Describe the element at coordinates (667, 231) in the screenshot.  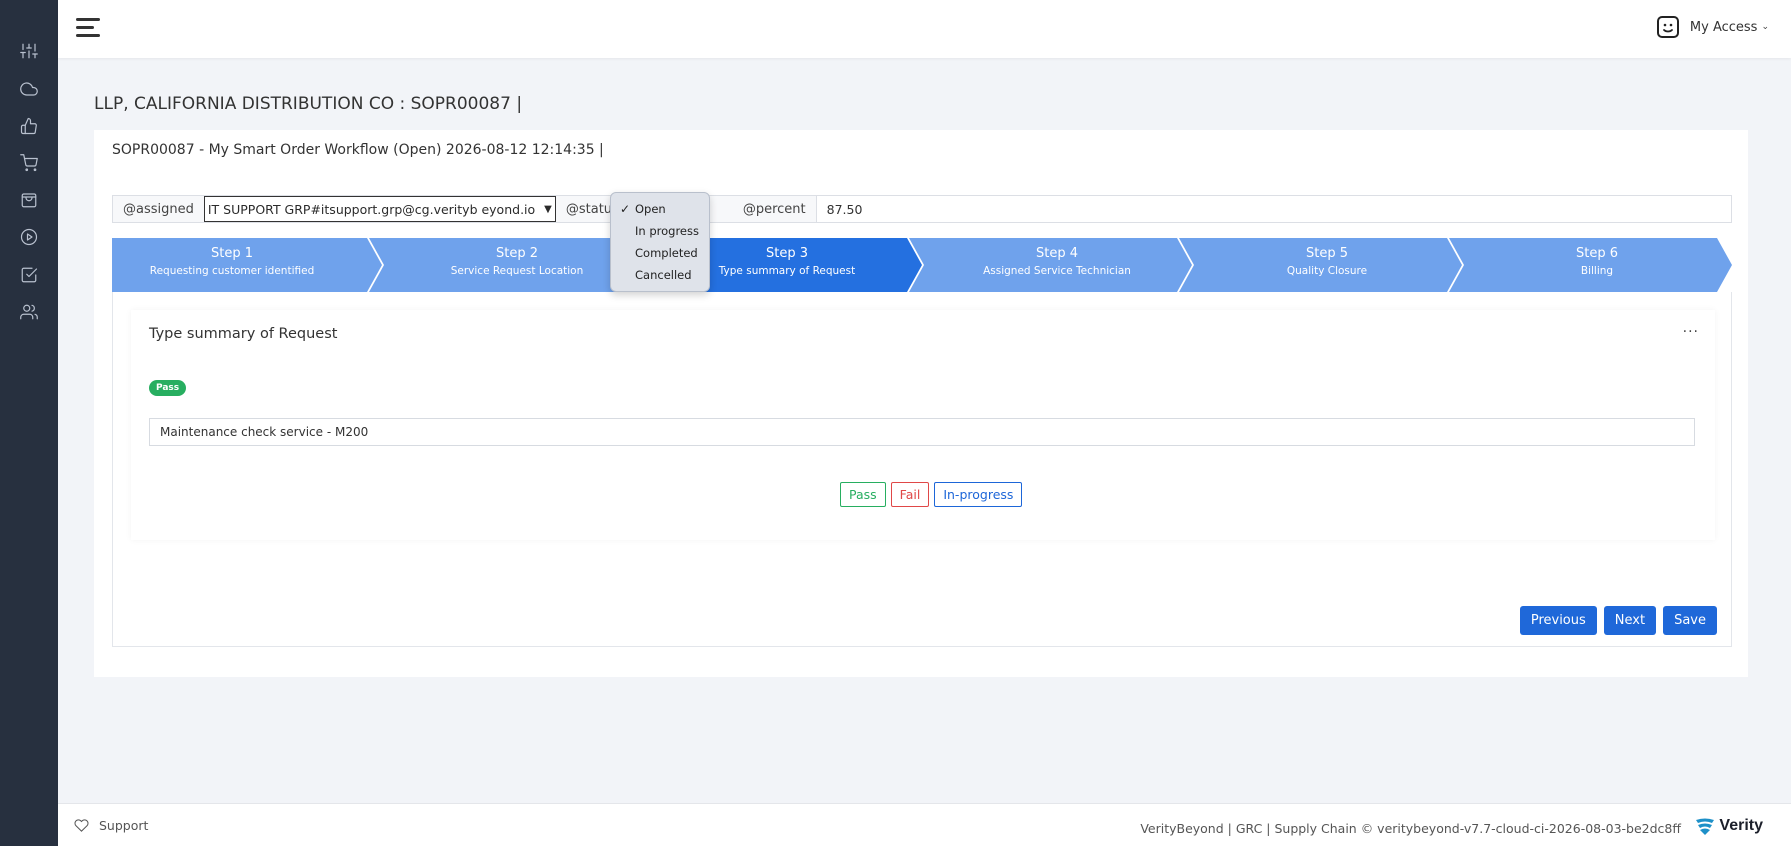
I see `option-label: In progress` at that location.